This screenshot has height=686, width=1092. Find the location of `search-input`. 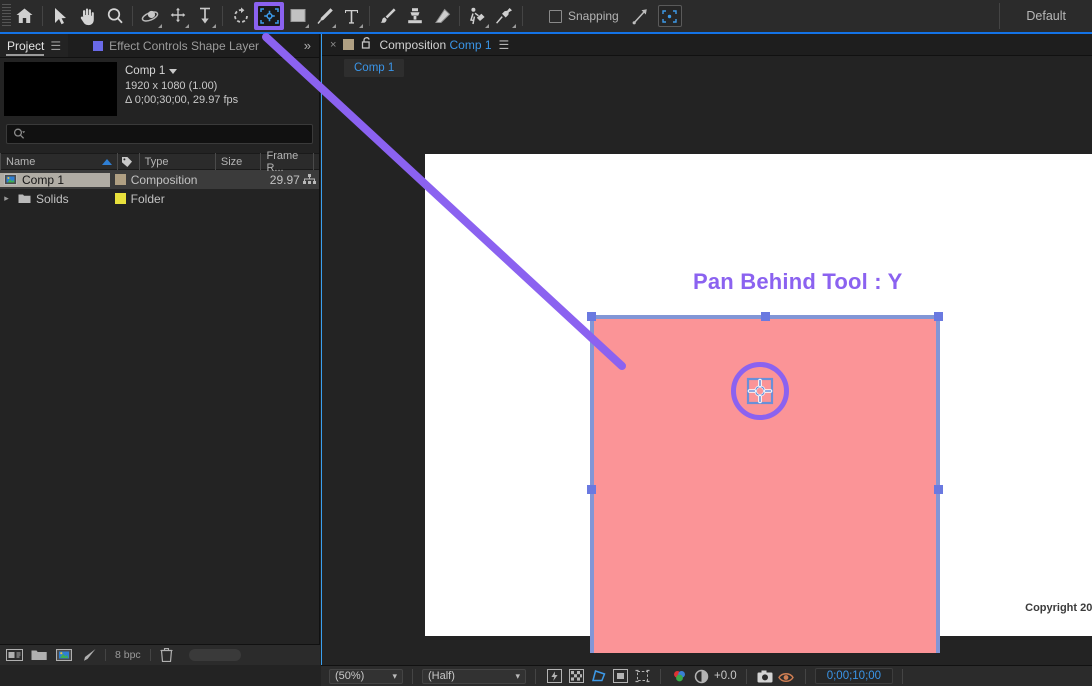

search-input is located at coordinates (159, 134).